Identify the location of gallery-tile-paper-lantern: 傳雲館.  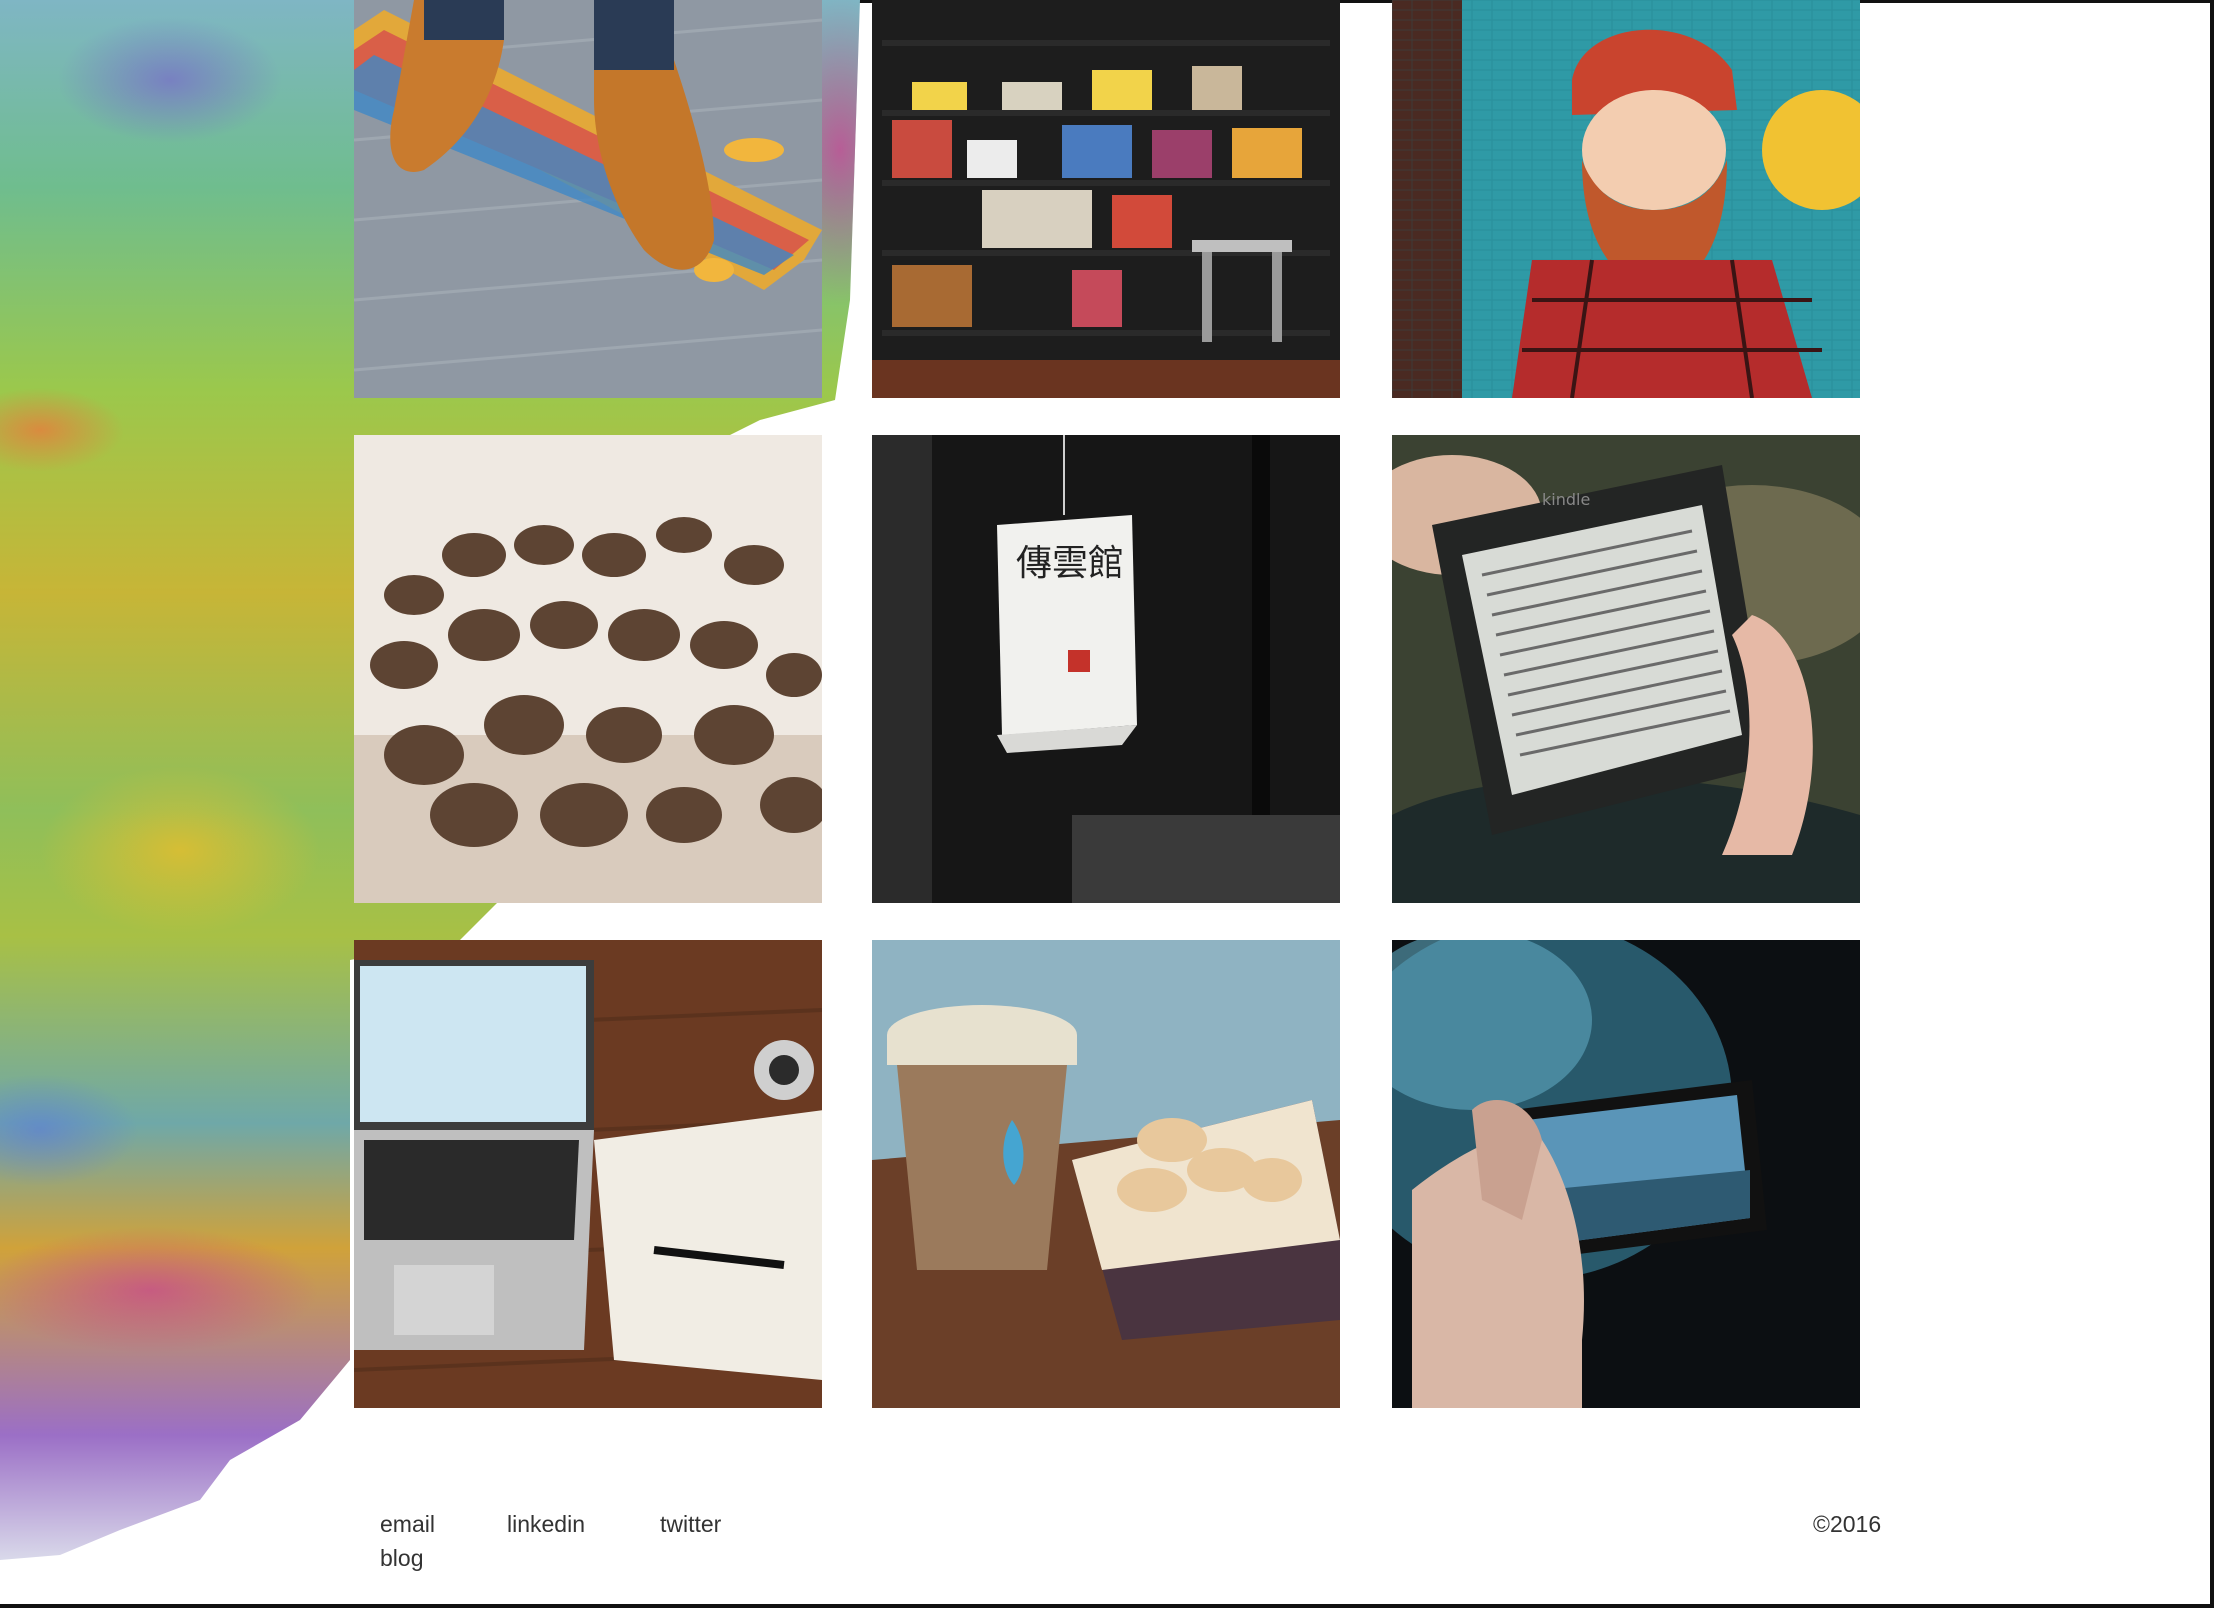
(1106, 669).